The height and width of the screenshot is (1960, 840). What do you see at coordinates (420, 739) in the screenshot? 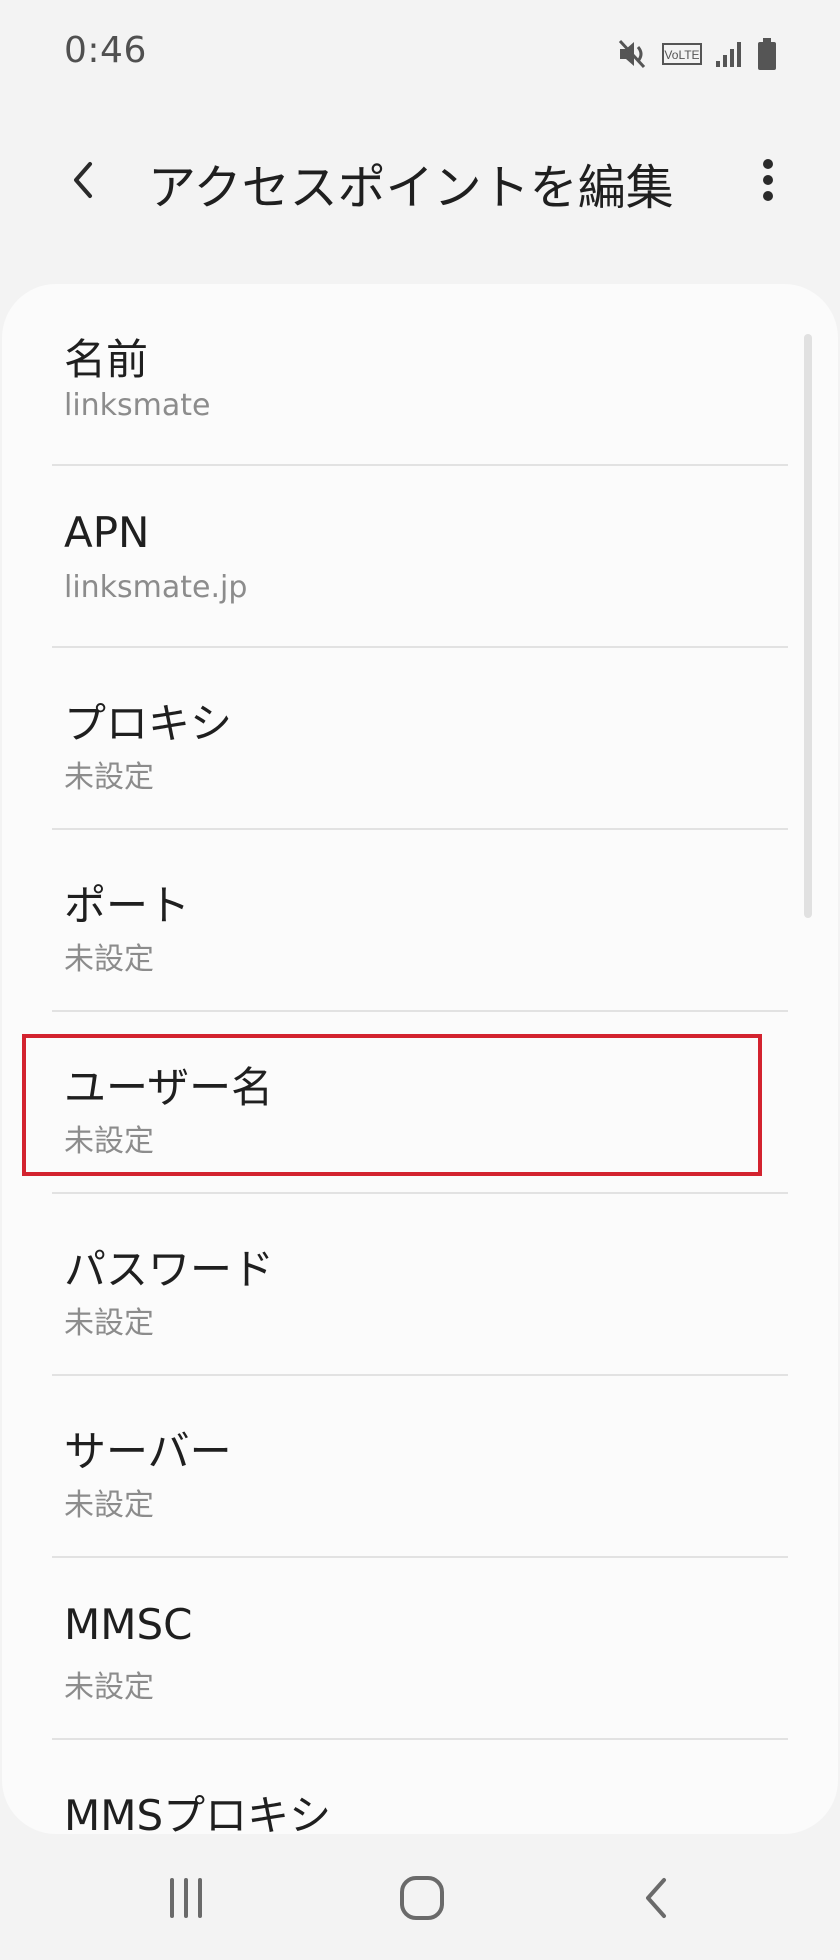
I see `setting-item-proxy: プロキシ 未設定` at bounding box center [420, 739].